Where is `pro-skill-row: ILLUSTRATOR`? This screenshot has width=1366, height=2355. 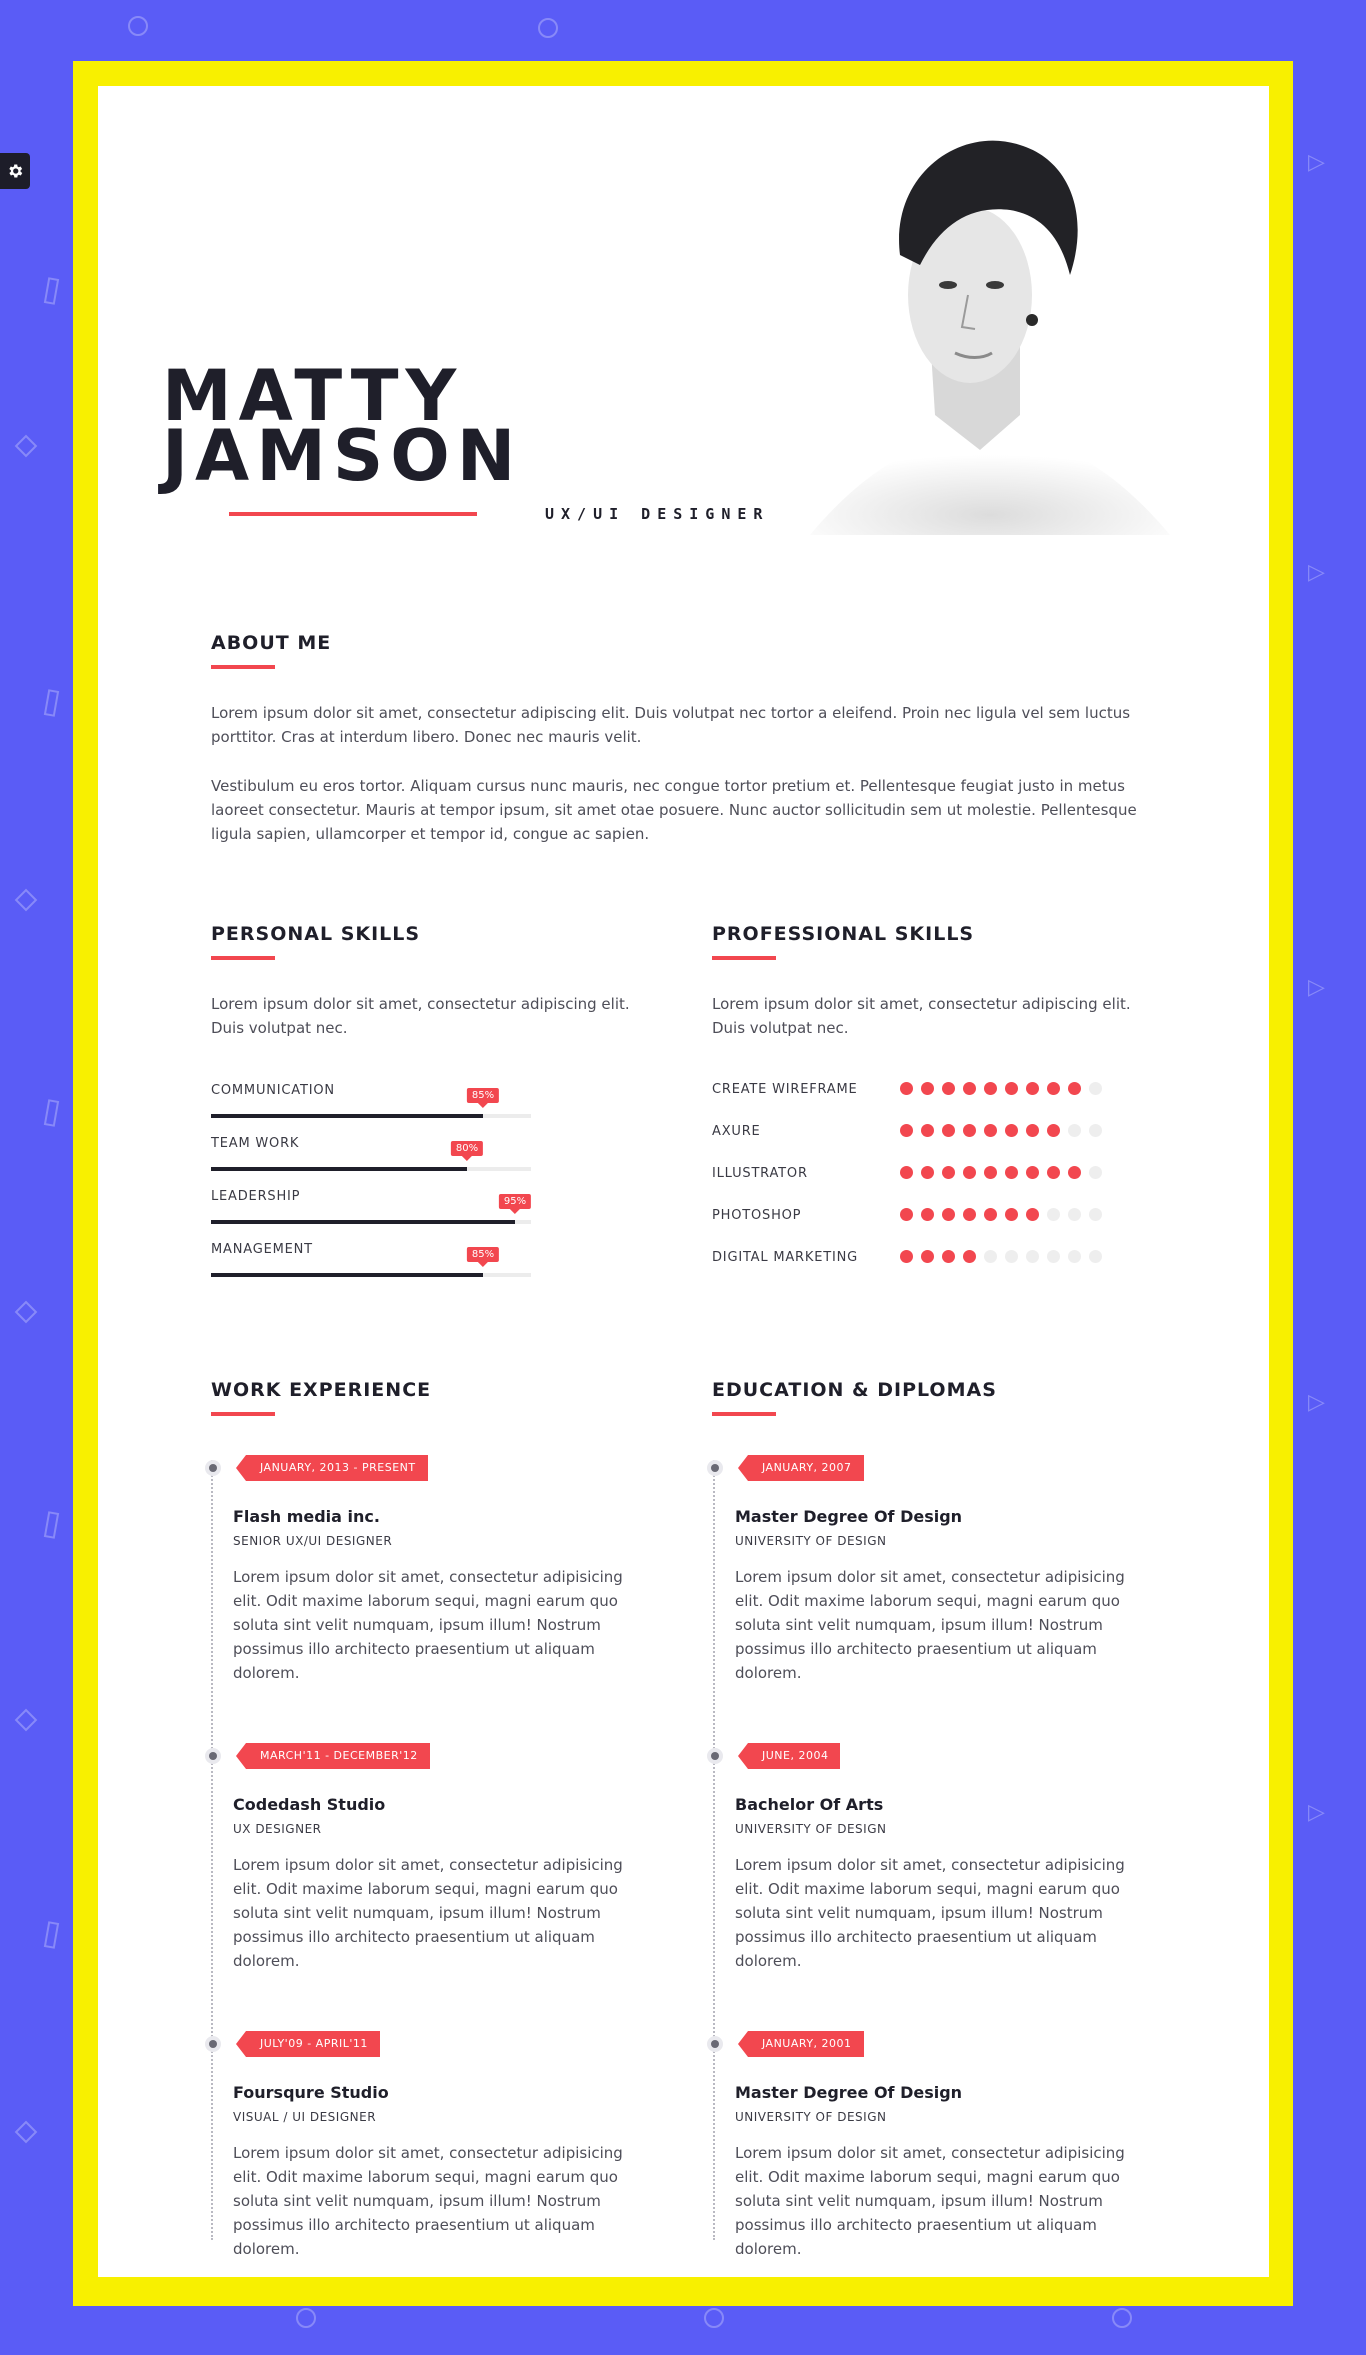 pro-skill-row: ILLUSTRATOR is located at coordinates (922, 1174).